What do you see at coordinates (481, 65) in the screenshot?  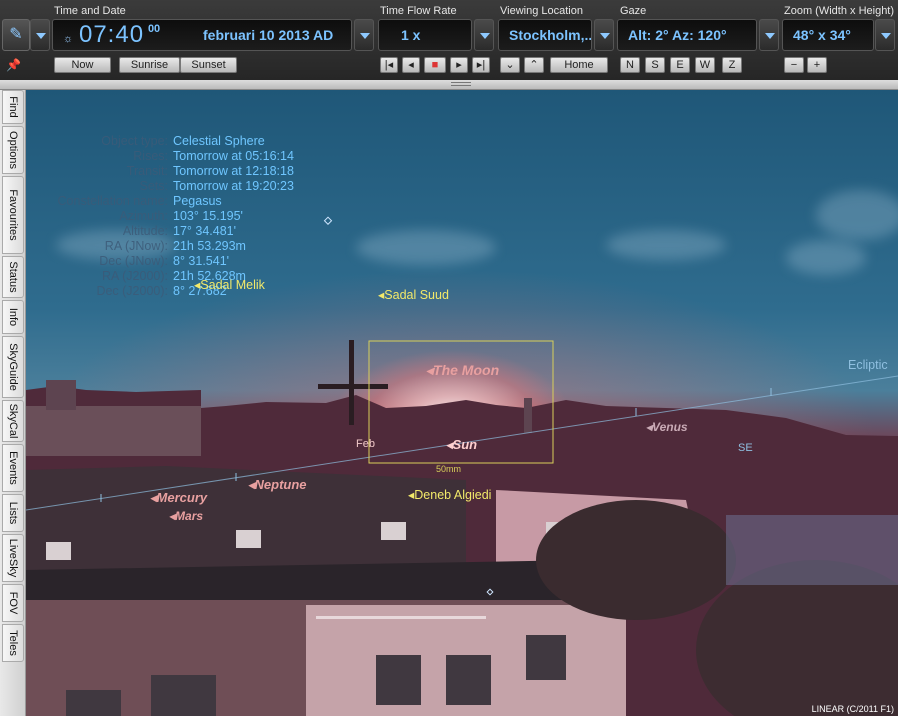 I see `skip-forward-icon: ▸|` at bounding box center [481, 65].